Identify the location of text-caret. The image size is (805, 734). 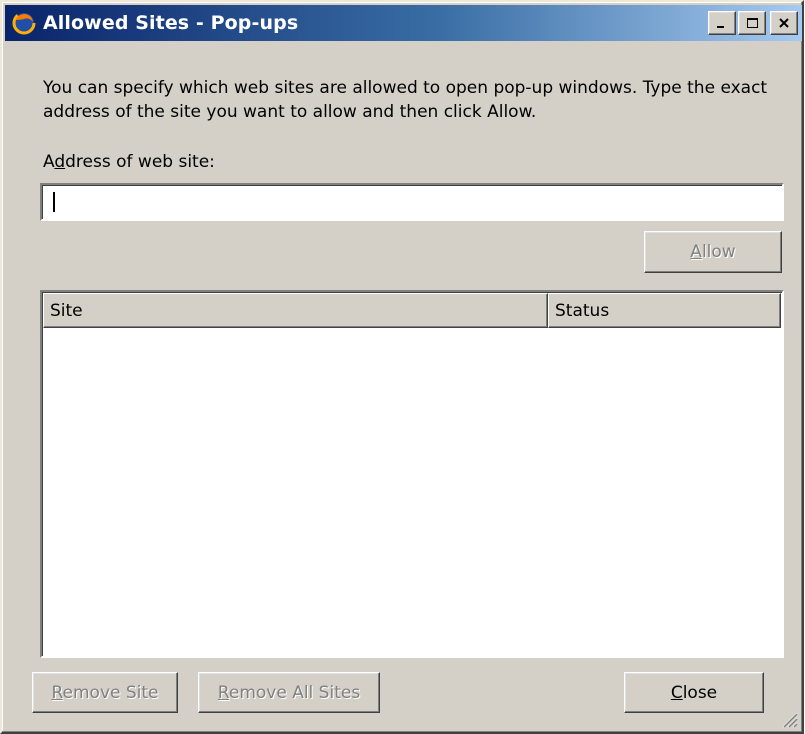
(54, 202).